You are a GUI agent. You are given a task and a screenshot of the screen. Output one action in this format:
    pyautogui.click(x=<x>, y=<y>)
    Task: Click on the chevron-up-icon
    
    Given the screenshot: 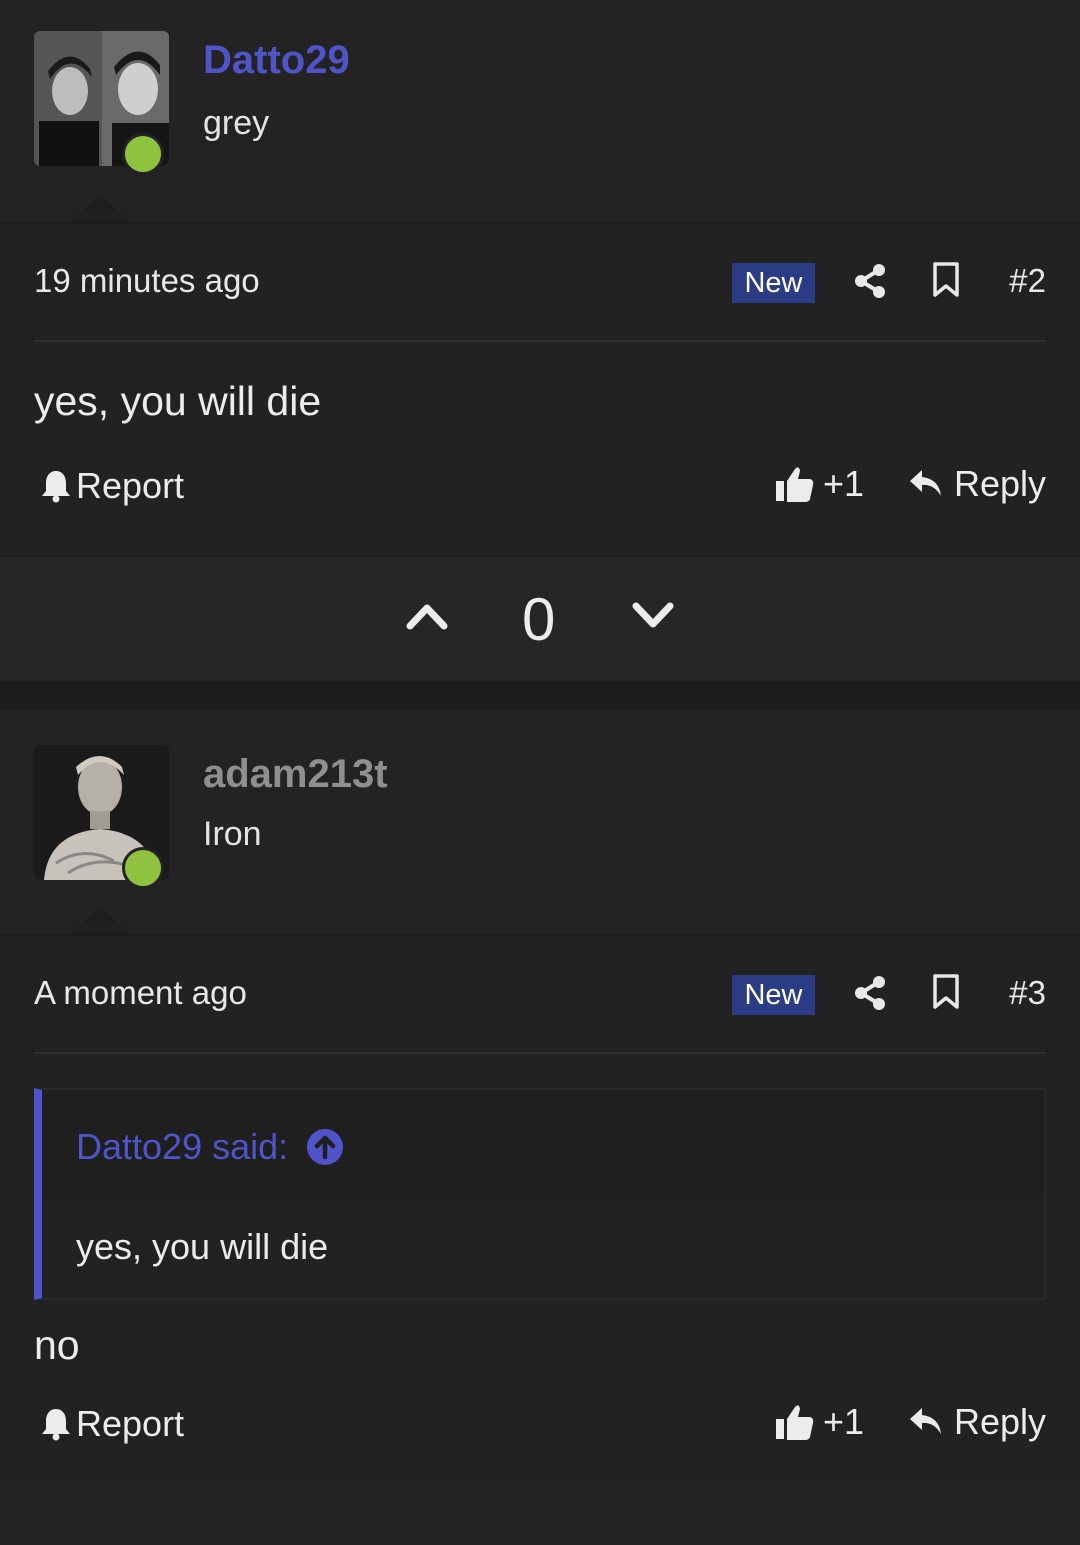 What is the action you would take?
    pyautogui.click(x=427, y=616)
    